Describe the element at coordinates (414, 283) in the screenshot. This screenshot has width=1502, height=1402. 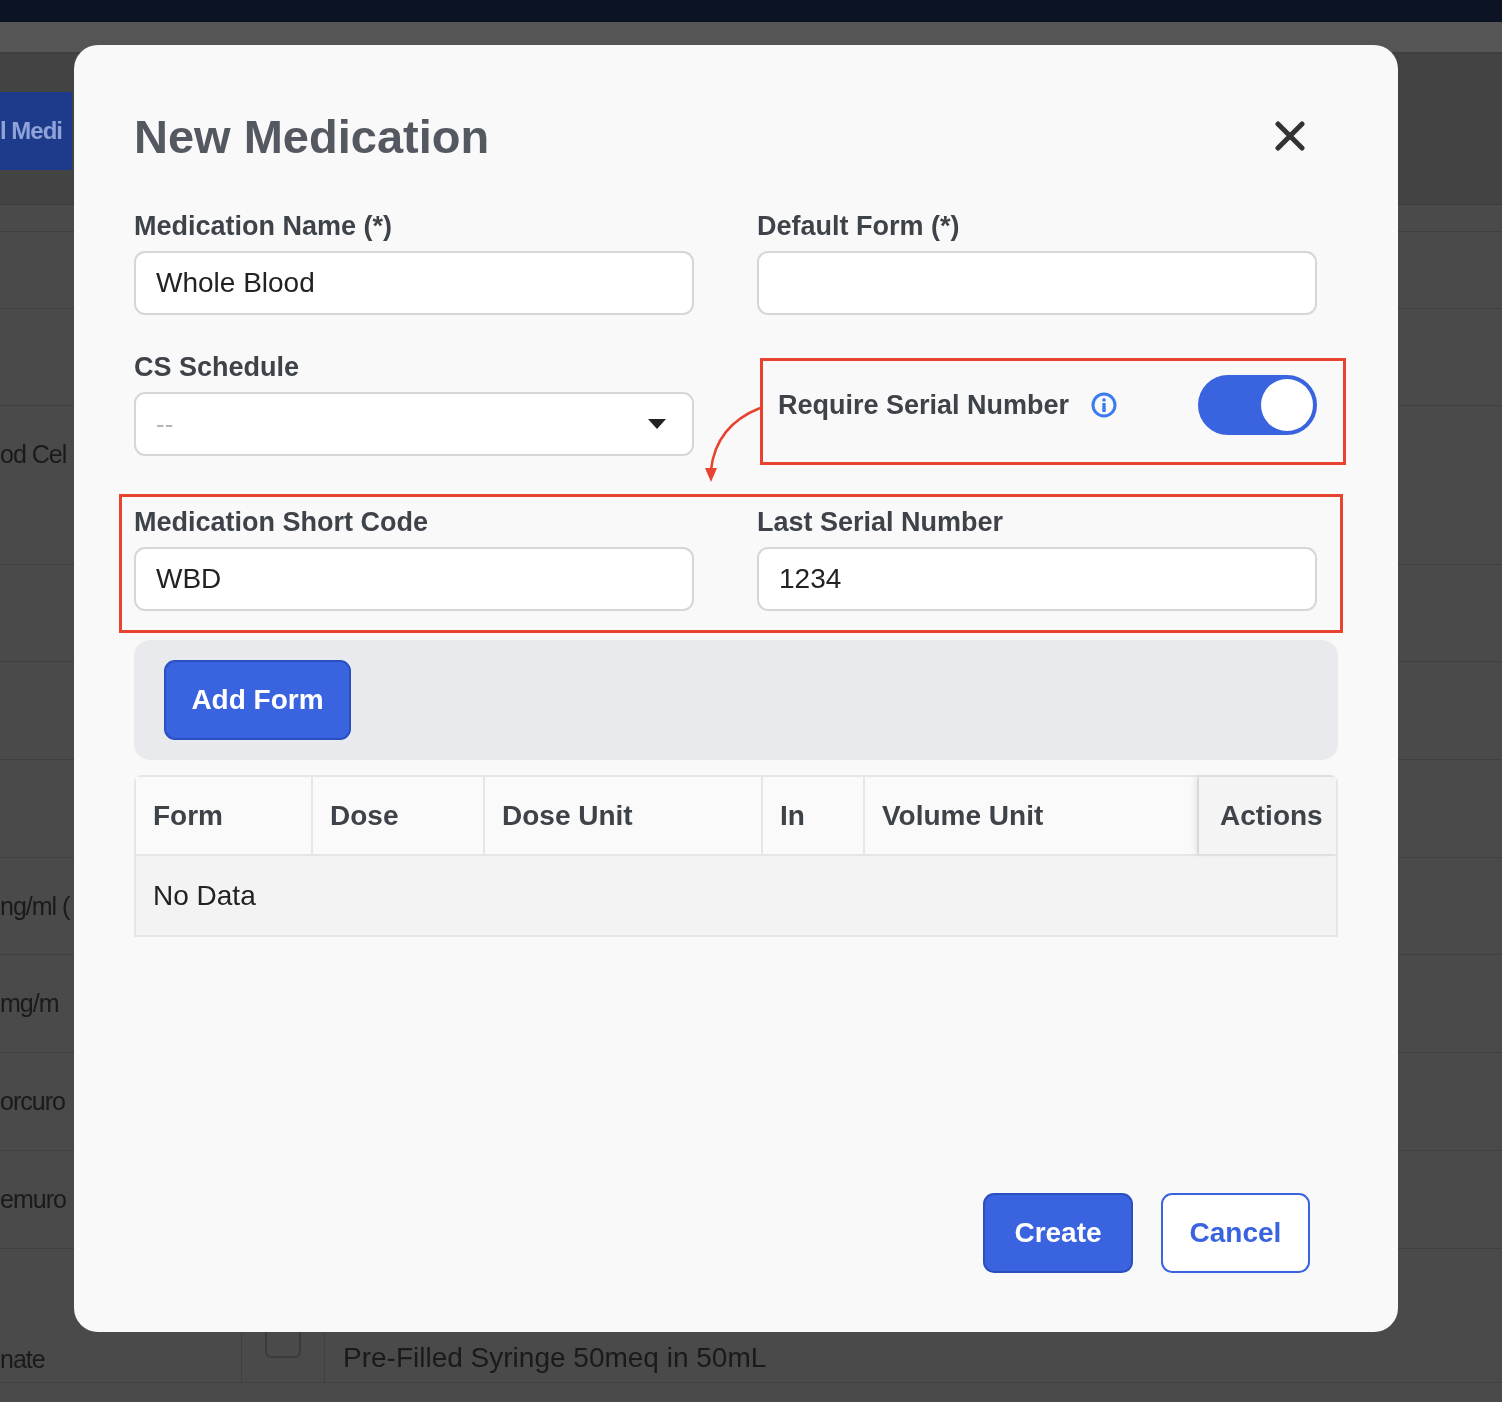
I see `text-field: Whole Blood` at that location.